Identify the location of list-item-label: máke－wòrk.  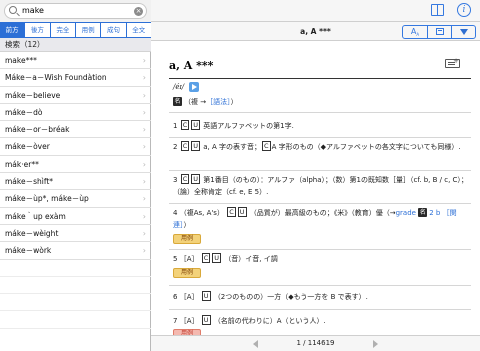
(28, 251).